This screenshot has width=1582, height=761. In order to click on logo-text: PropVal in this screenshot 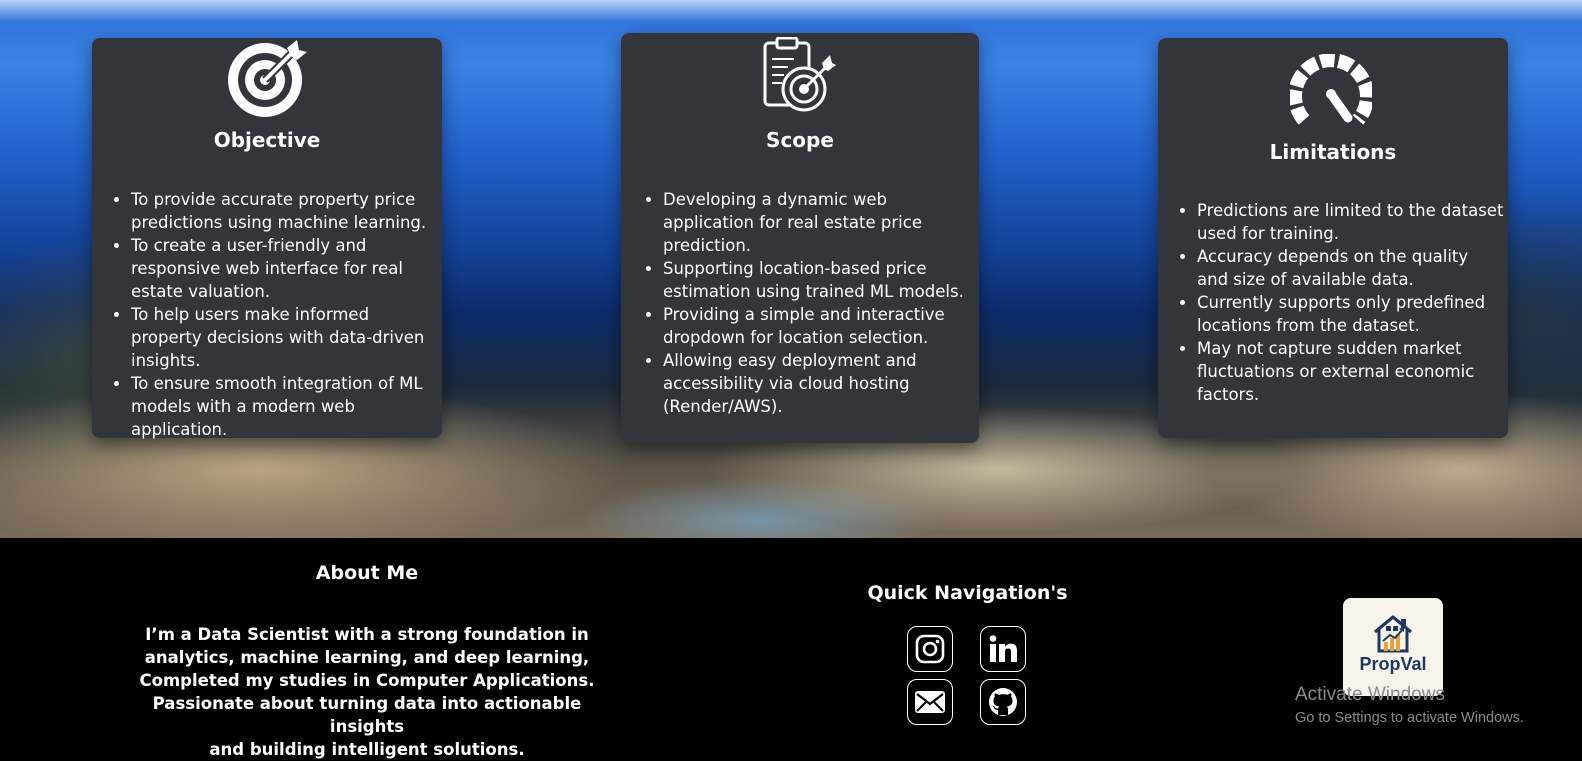, I will do `click(1393, 664)`.